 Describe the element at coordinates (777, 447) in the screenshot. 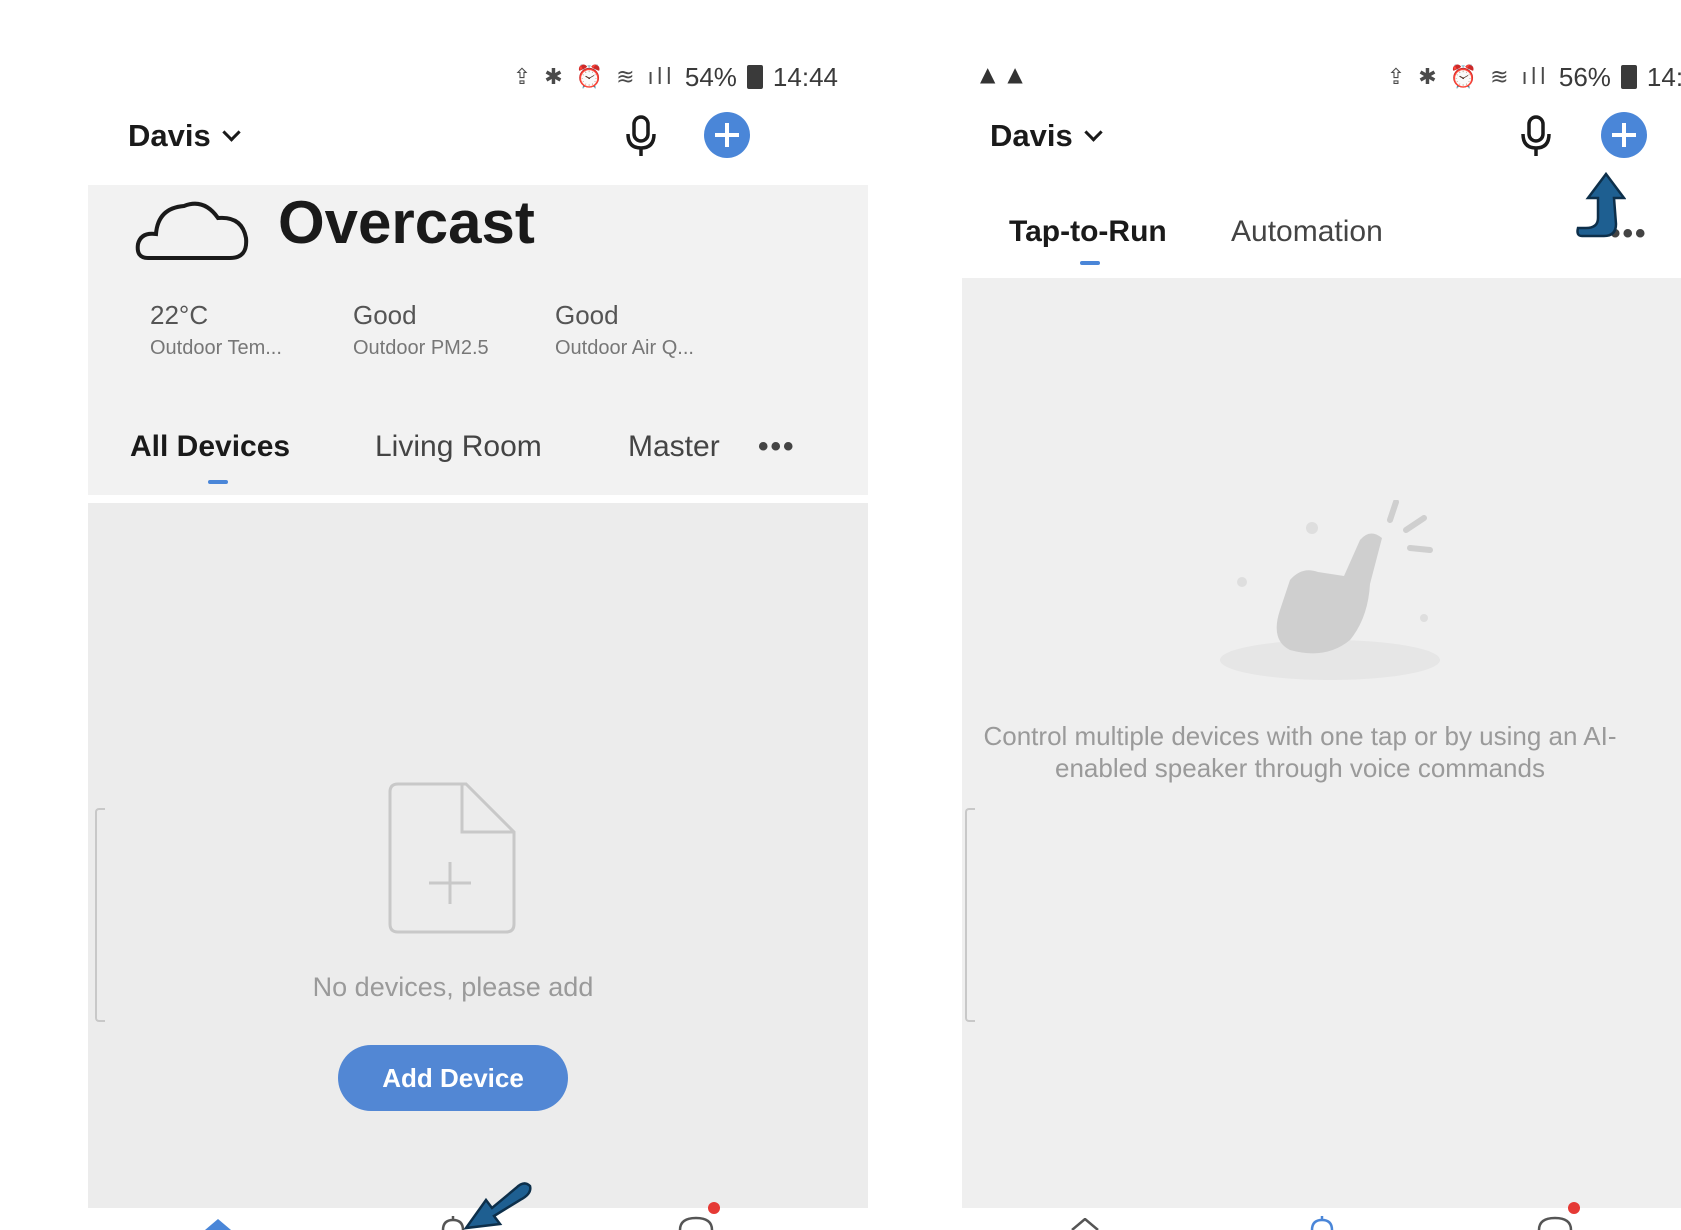

I see `more-tabs-button: •••` at that location.